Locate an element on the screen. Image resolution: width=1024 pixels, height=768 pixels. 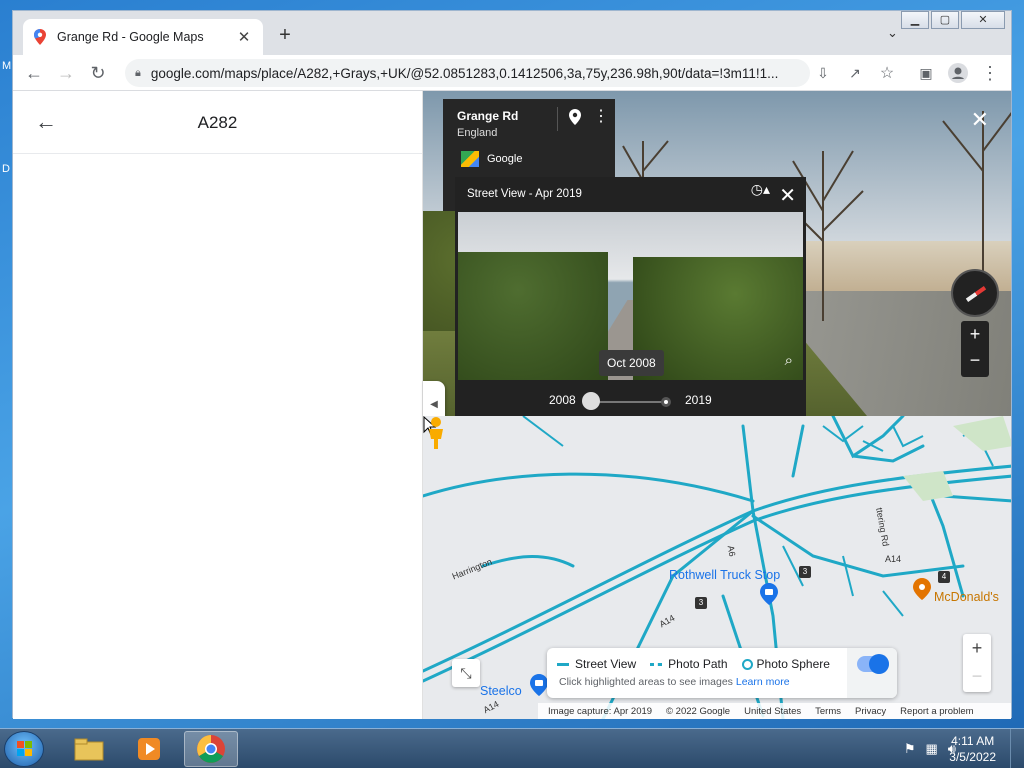
window-controls: ▁ ▢ ✕ is located at coordinates (953, 20).